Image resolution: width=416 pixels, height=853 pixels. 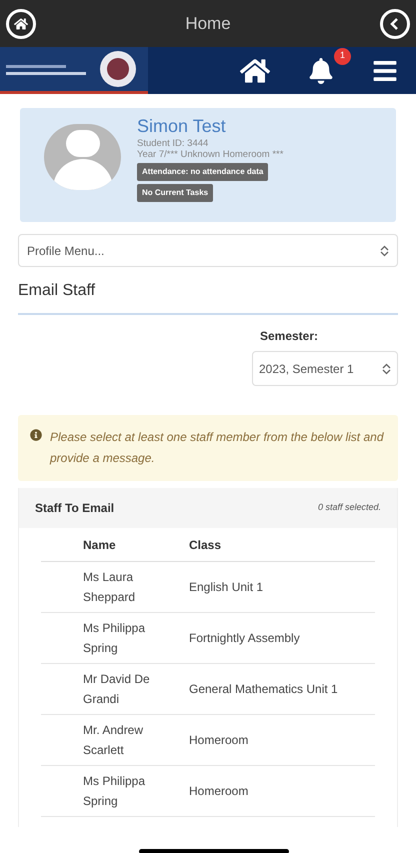 I want to click on school-logo-drawing, so click(x=74, y=69).